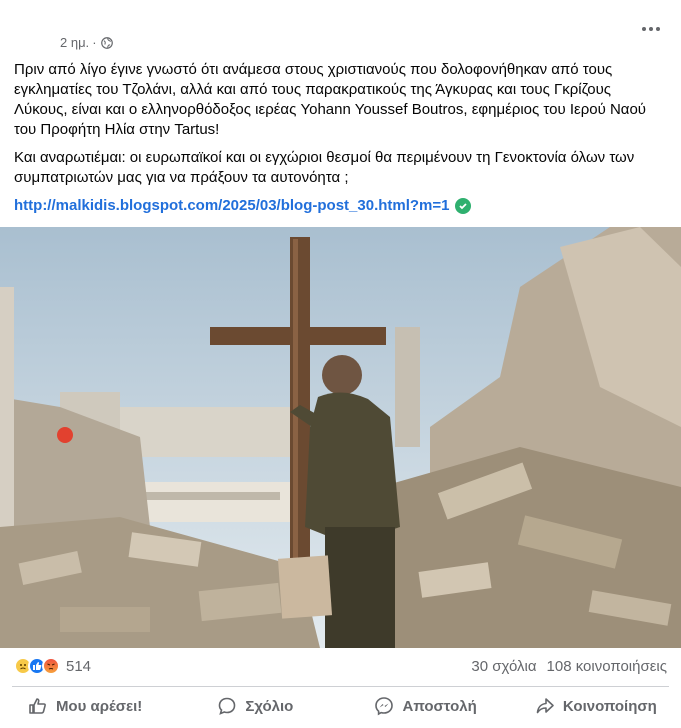 This screenshot has width=681, height=728. I want to click on post-timestamp: 2 ημ., so click(74, 42).